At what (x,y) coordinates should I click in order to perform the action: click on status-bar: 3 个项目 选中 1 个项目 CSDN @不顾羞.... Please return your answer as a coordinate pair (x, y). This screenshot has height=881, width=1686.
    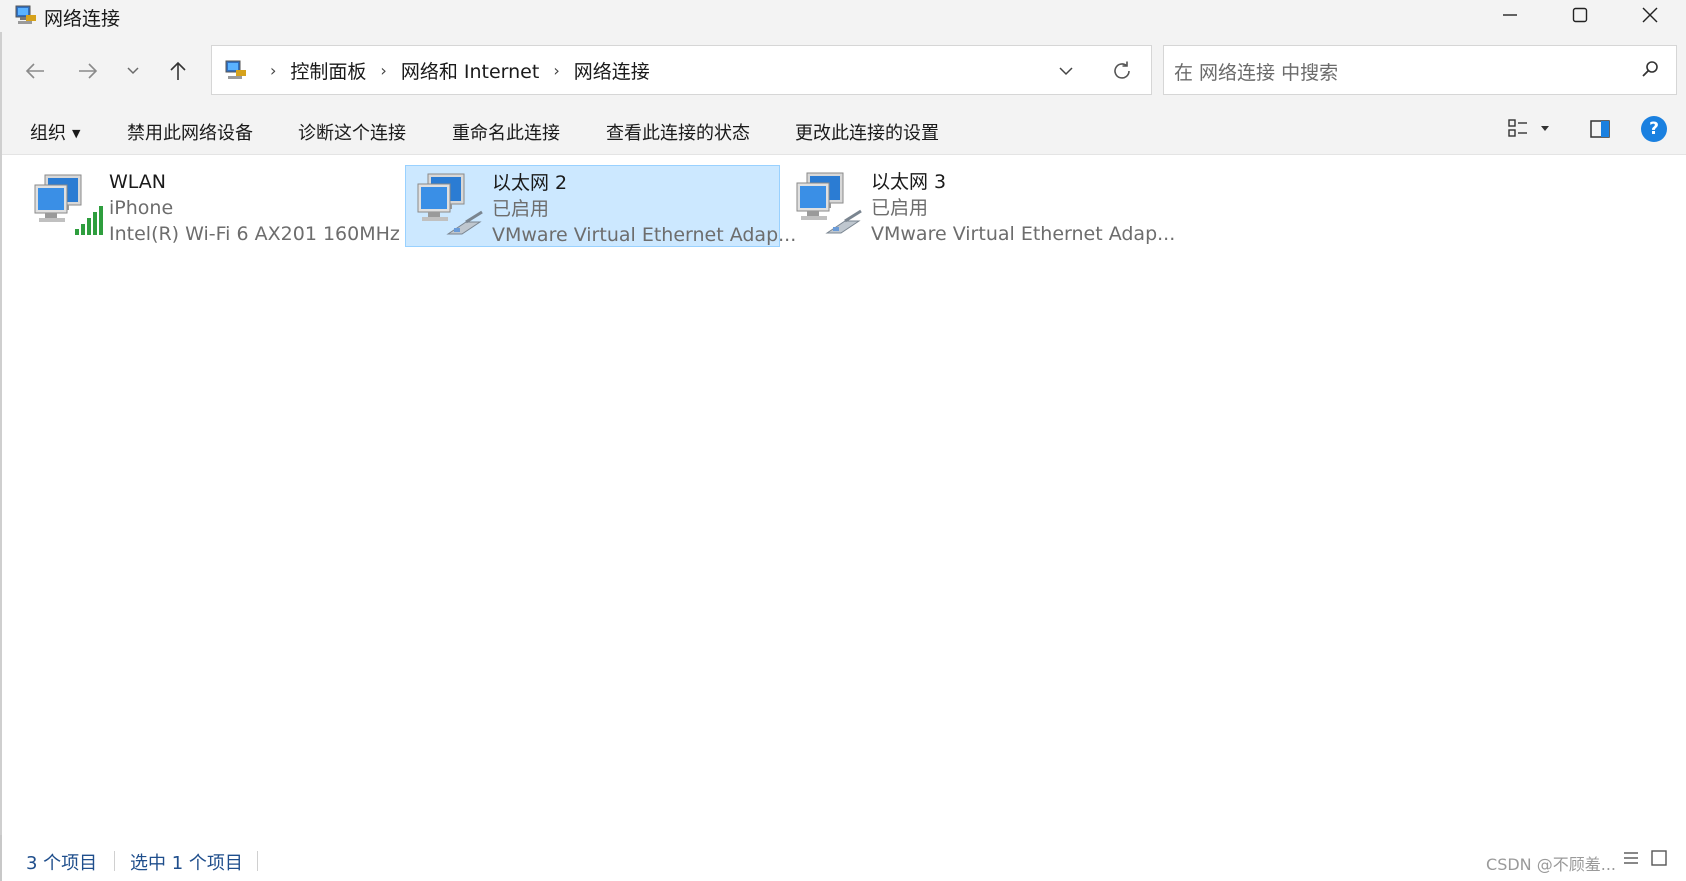
    Looking at the image, I should click on (843, 858).